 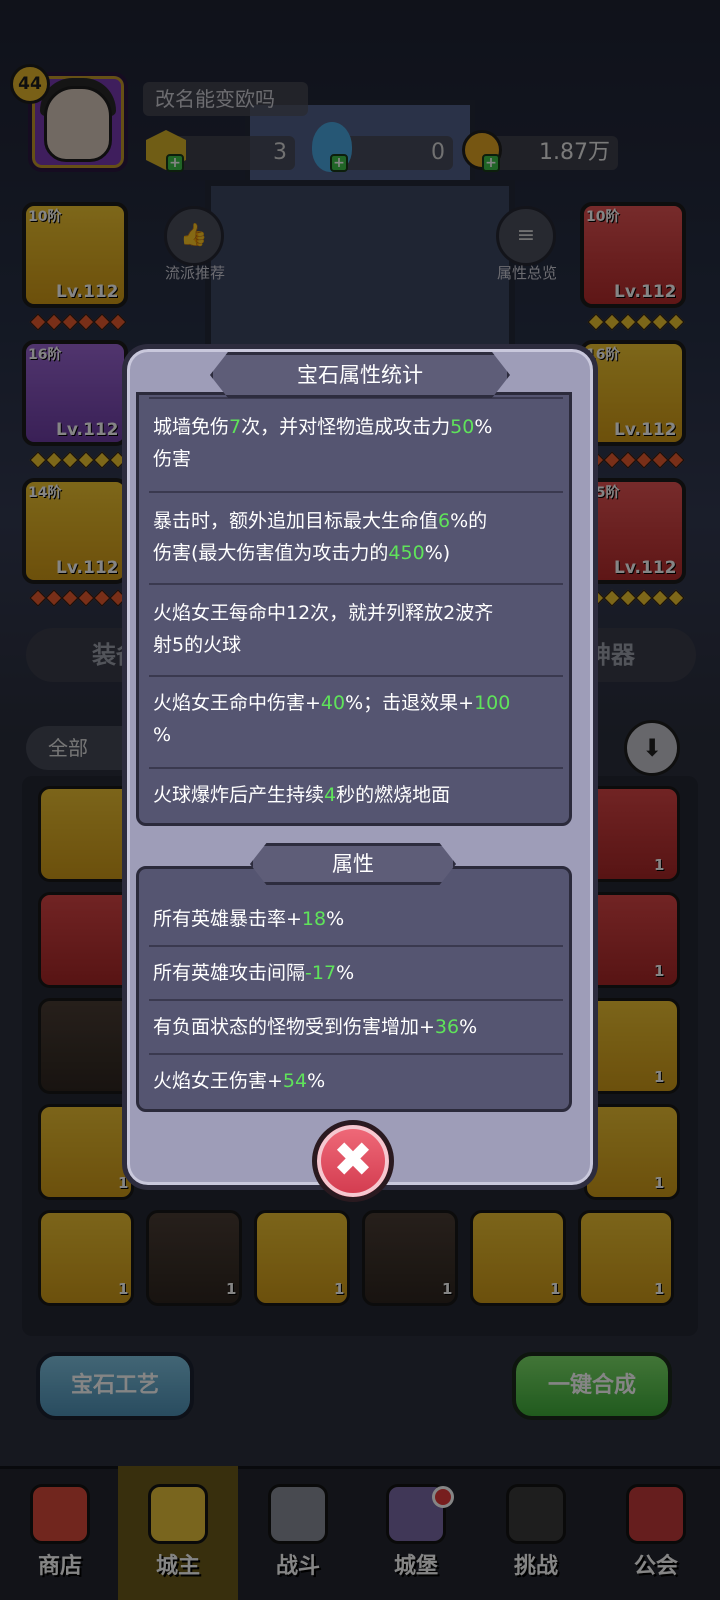 I want to click on highlight-value: 50, so click(x=462, y=427).